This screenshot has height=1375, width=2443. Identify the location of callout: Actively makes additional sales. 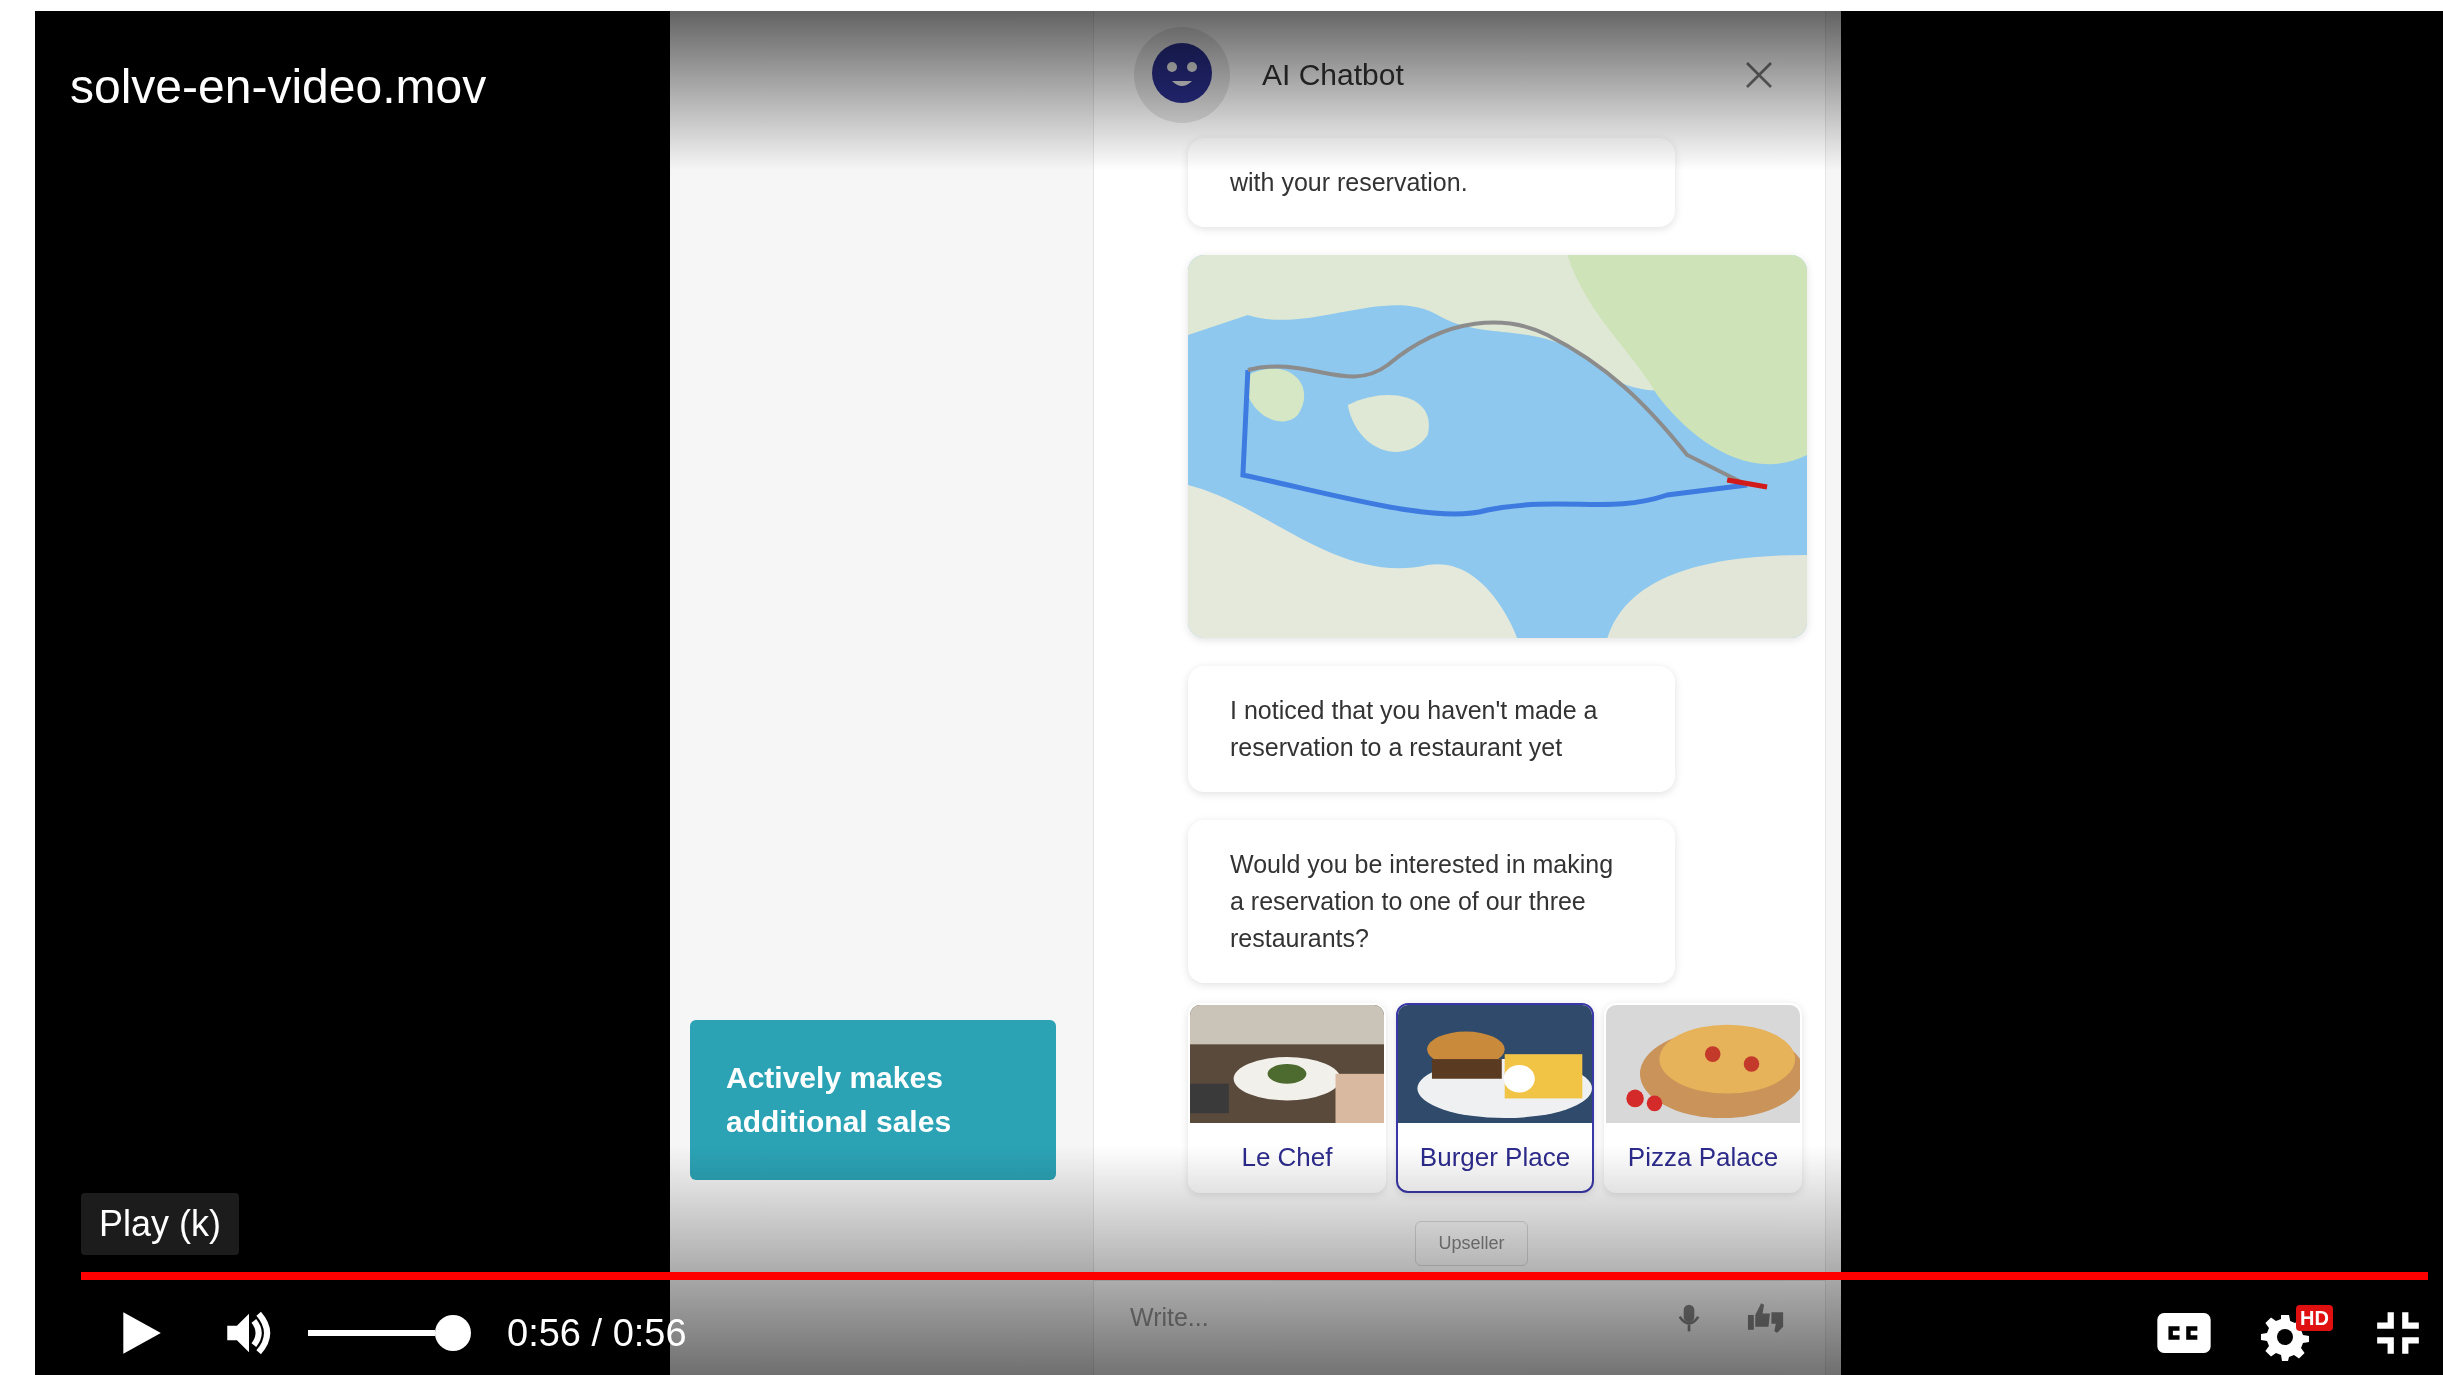
(873, 1100).